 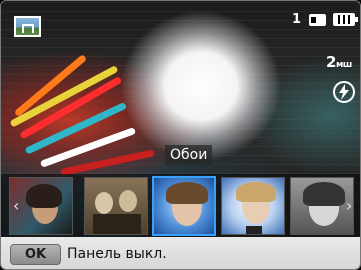 I want to click on lightning-glyph, so click(x=344, y=92).